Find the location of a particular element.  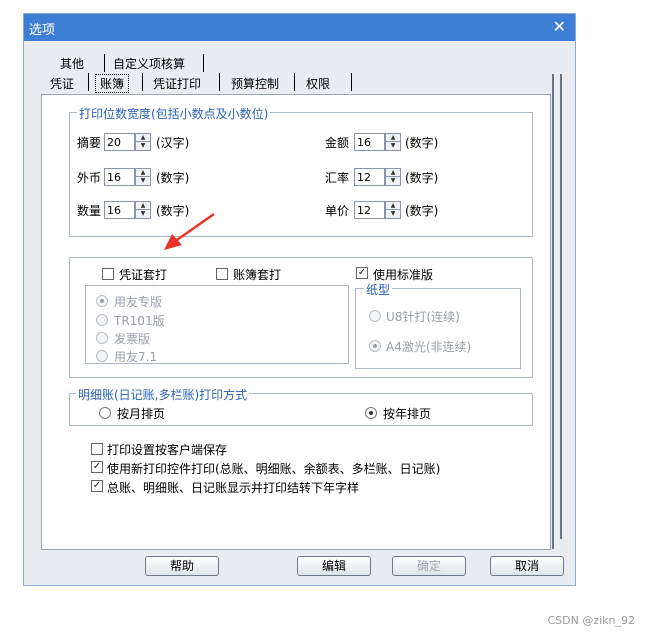

new-print-control-checkbox: ✓ is located at coordinates (97, 467).